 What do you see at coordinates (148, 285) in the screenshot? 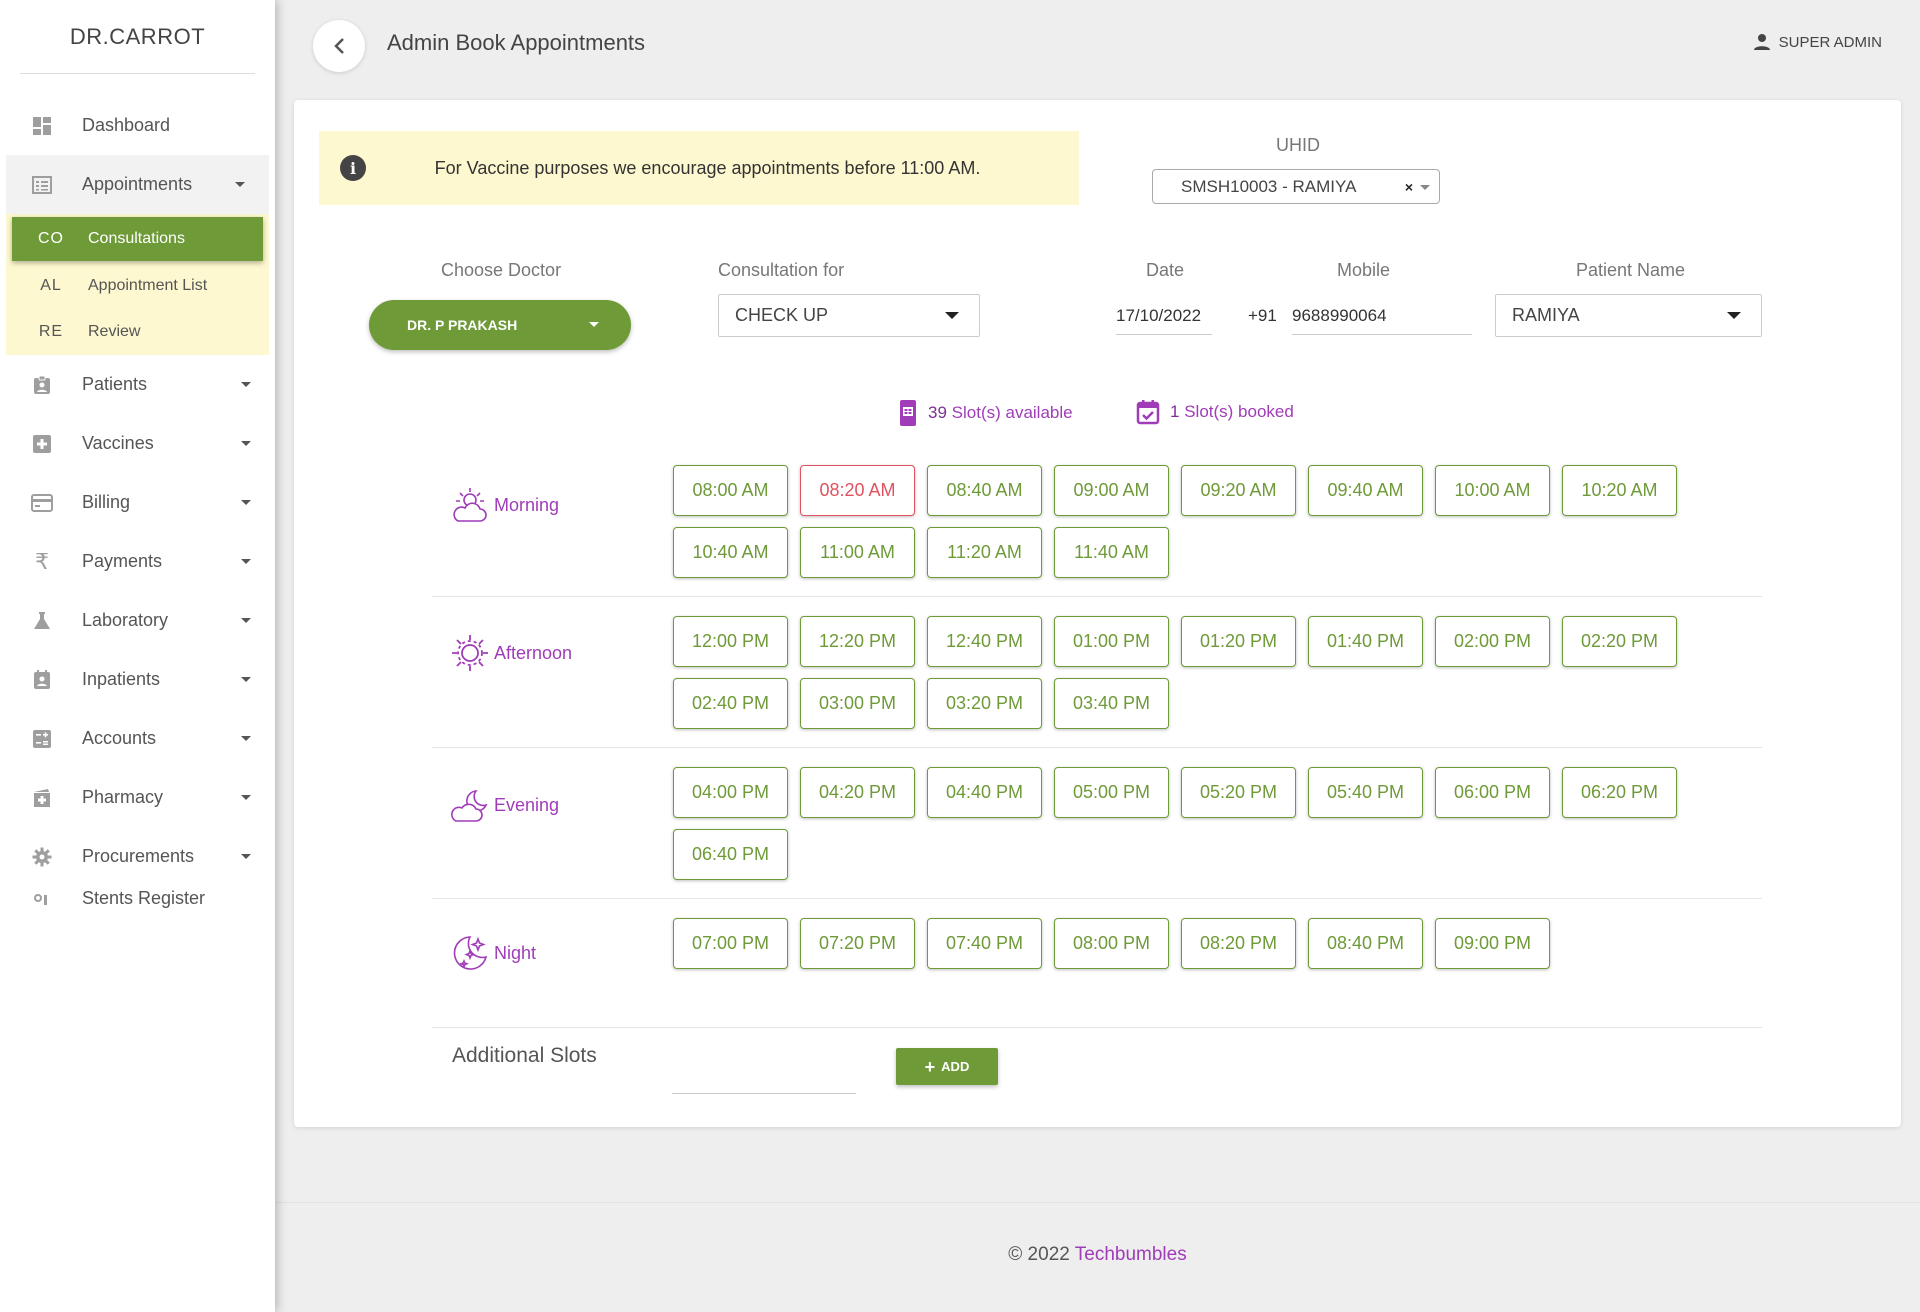
I see `subitem-label: Appointment List` at bounding box center [148, 285].